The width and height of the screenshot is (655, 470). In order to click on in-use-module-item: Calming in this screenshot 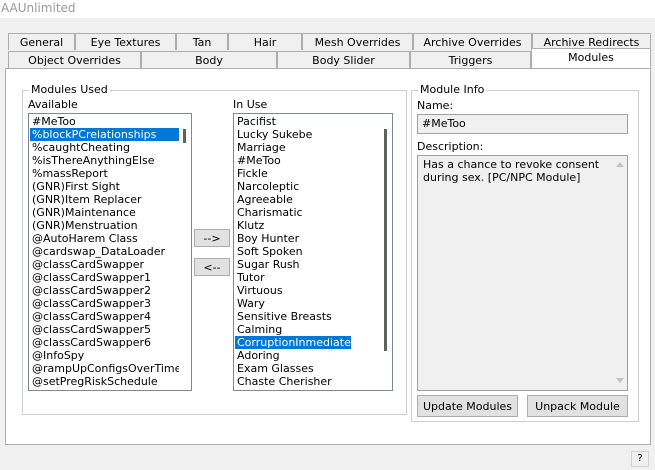, I will do `click(293, 329)`.